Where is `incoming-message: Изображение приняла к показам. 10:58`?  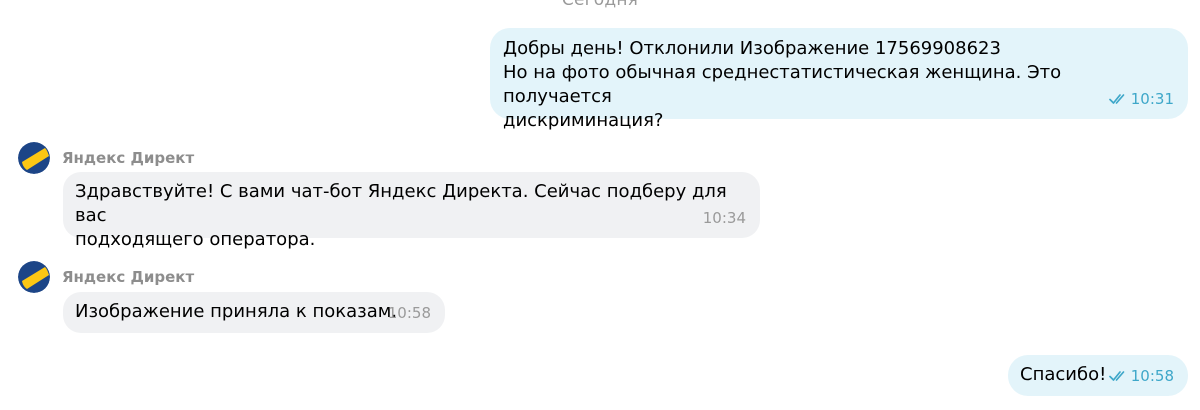
incoming-message: Изображение приняла к показам. 10:58 is located at coordinates (254, 312).